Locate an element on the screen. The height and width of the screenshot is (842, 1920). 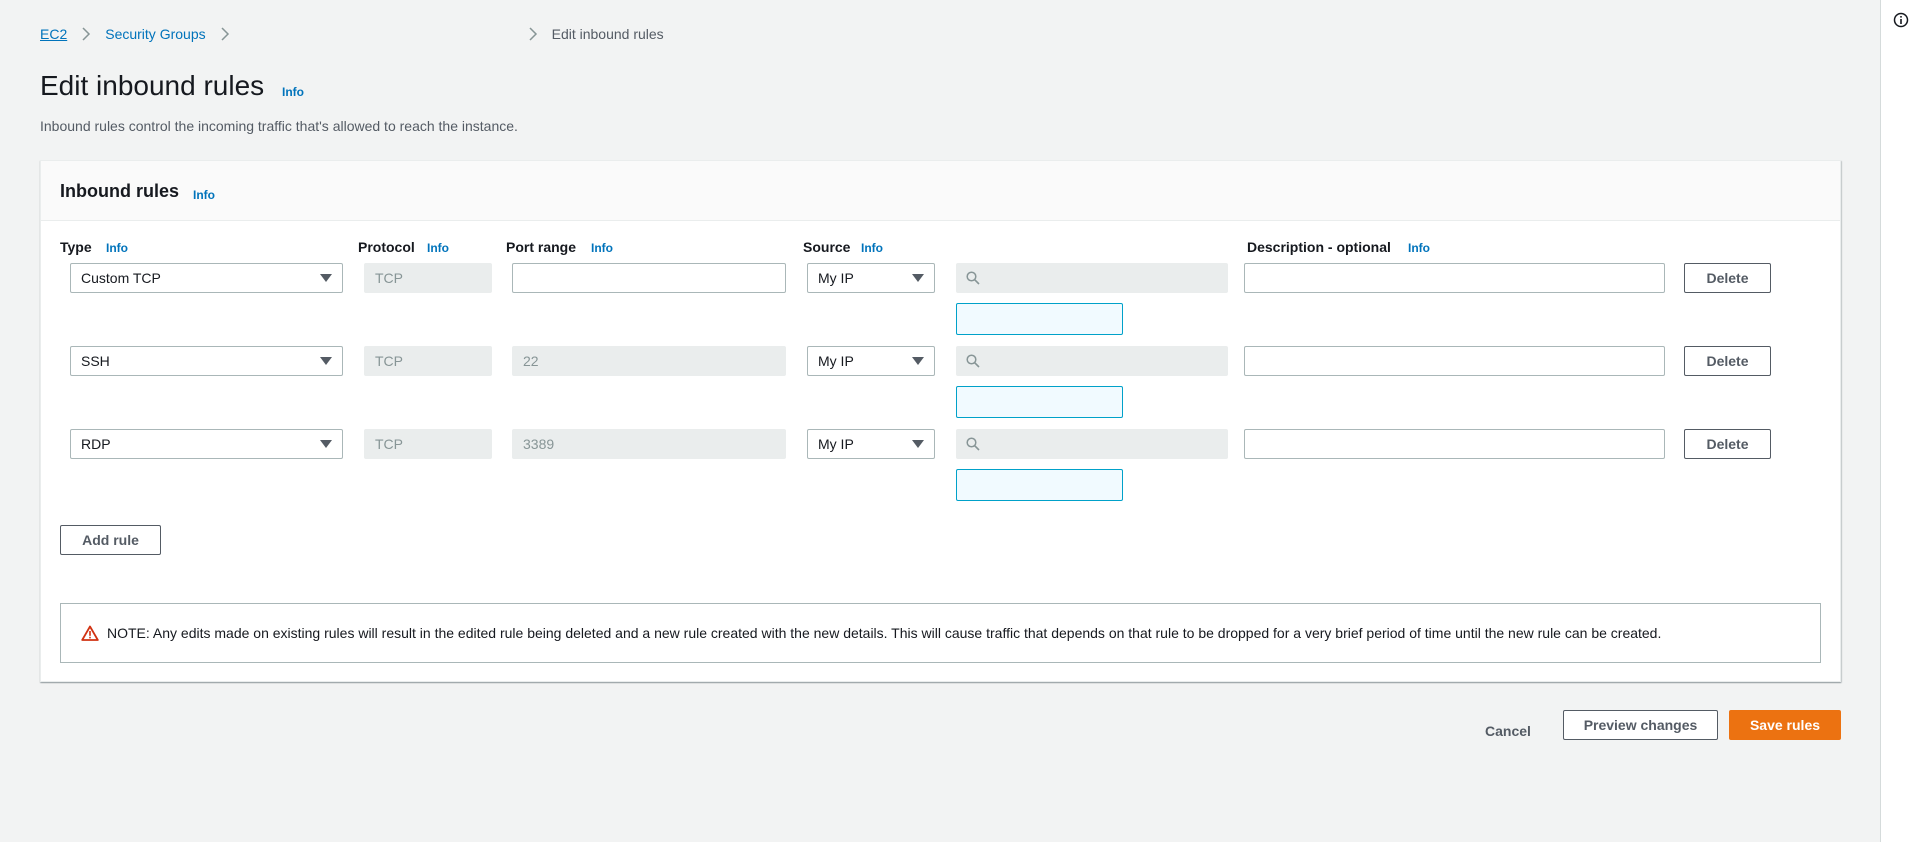
rule-3-cidr-token is located at coordinates (1039, 485).